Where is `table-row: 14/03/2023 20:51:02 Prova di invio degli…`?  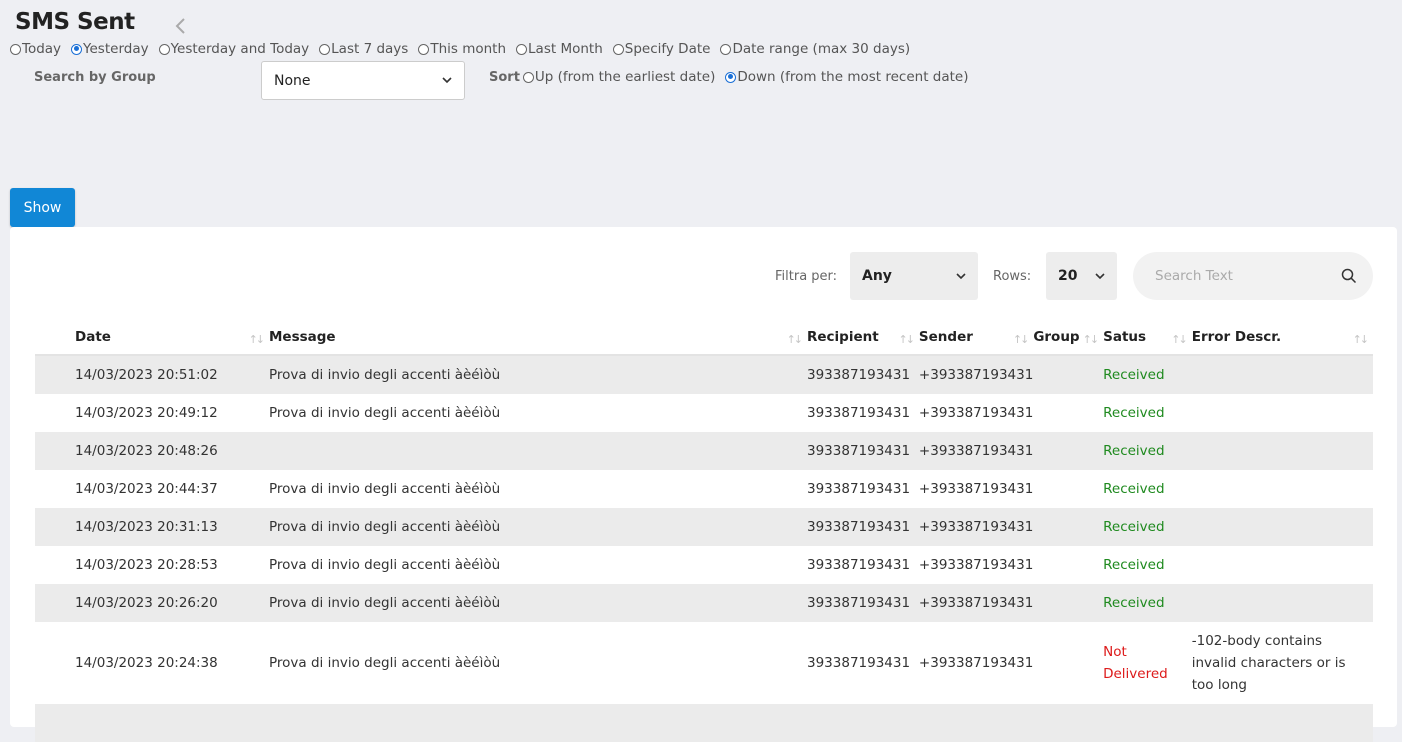
table-row: 14/03/2023 20:51:02 Prova di invio degli… is located at coordinates (704, 374).